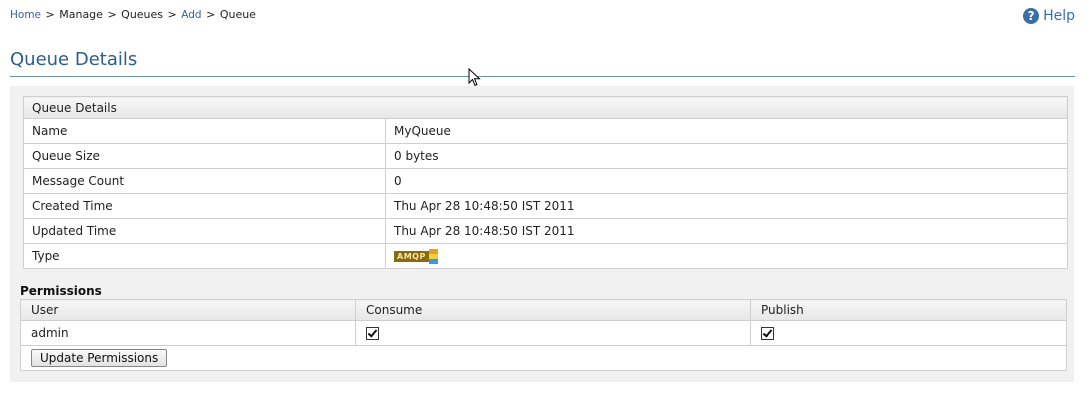 The width and height of the screenshot is (1092, 400). I want to click on table-row: Name MyQueue, so click(545, 131).